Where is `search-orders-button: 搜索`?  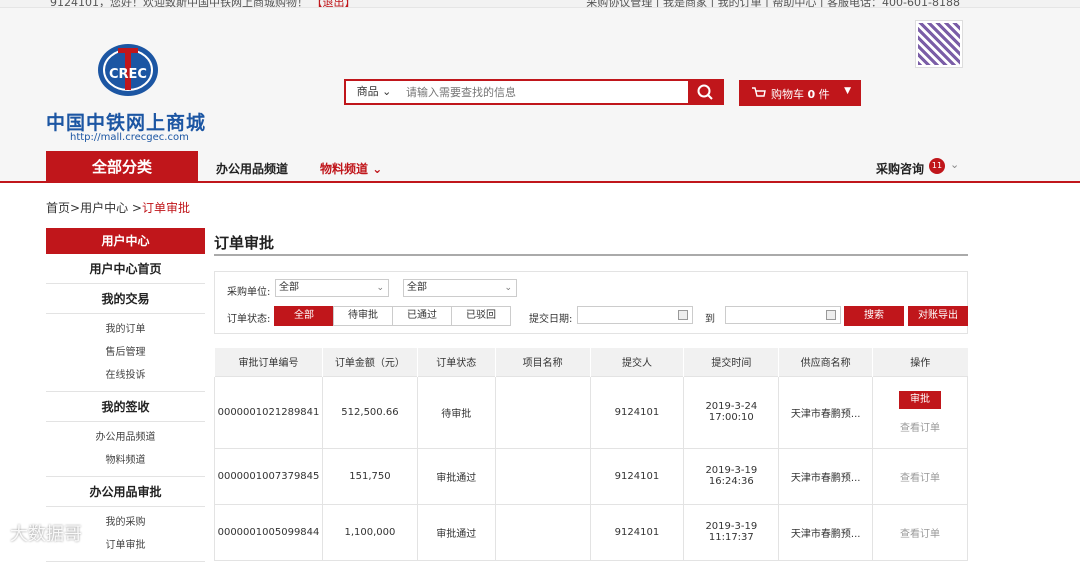 search-orders-button: 搜索 is located at coordinates (874, 316).